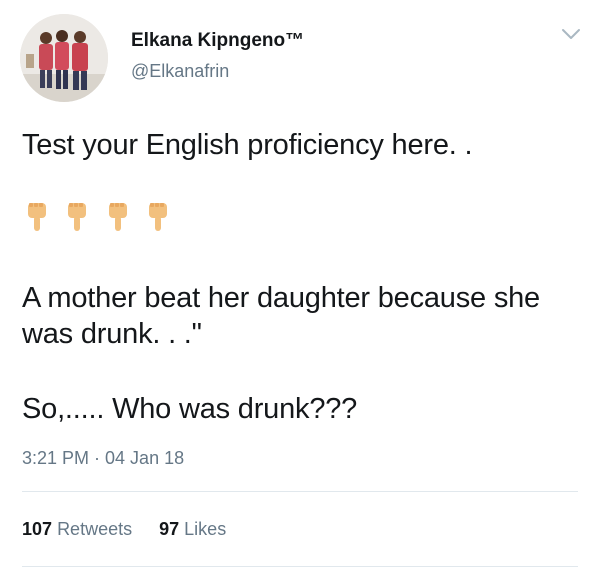 The image size is (600, 571). I want to click on user-handle: @Elkanafrin, so click(180, 71).